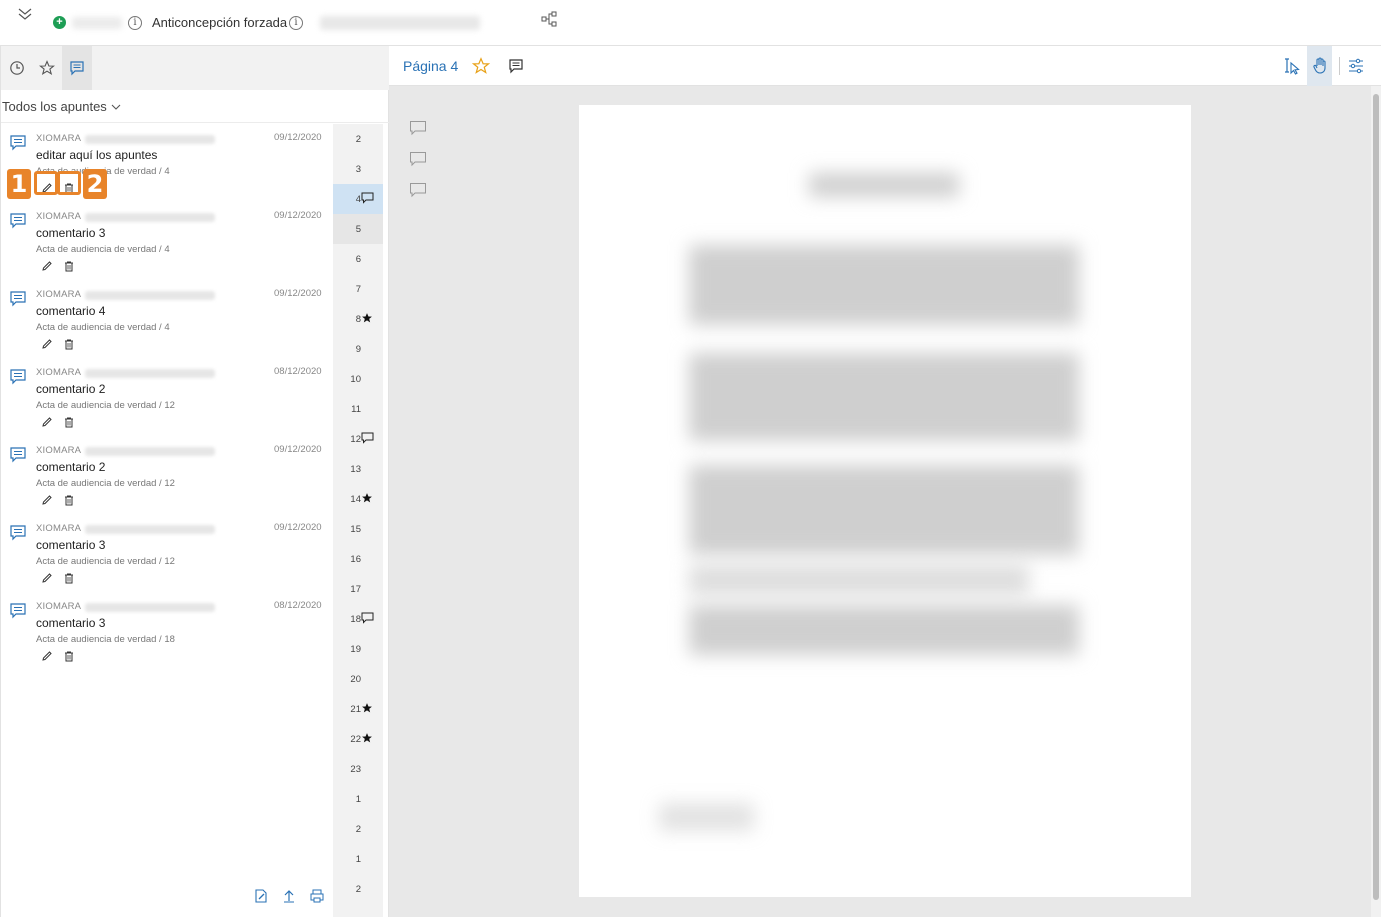  What do you see at coordinates (358, 799) in the screenshot?
I see `page-thumb-23: 1` at bounding box center [358, 799].